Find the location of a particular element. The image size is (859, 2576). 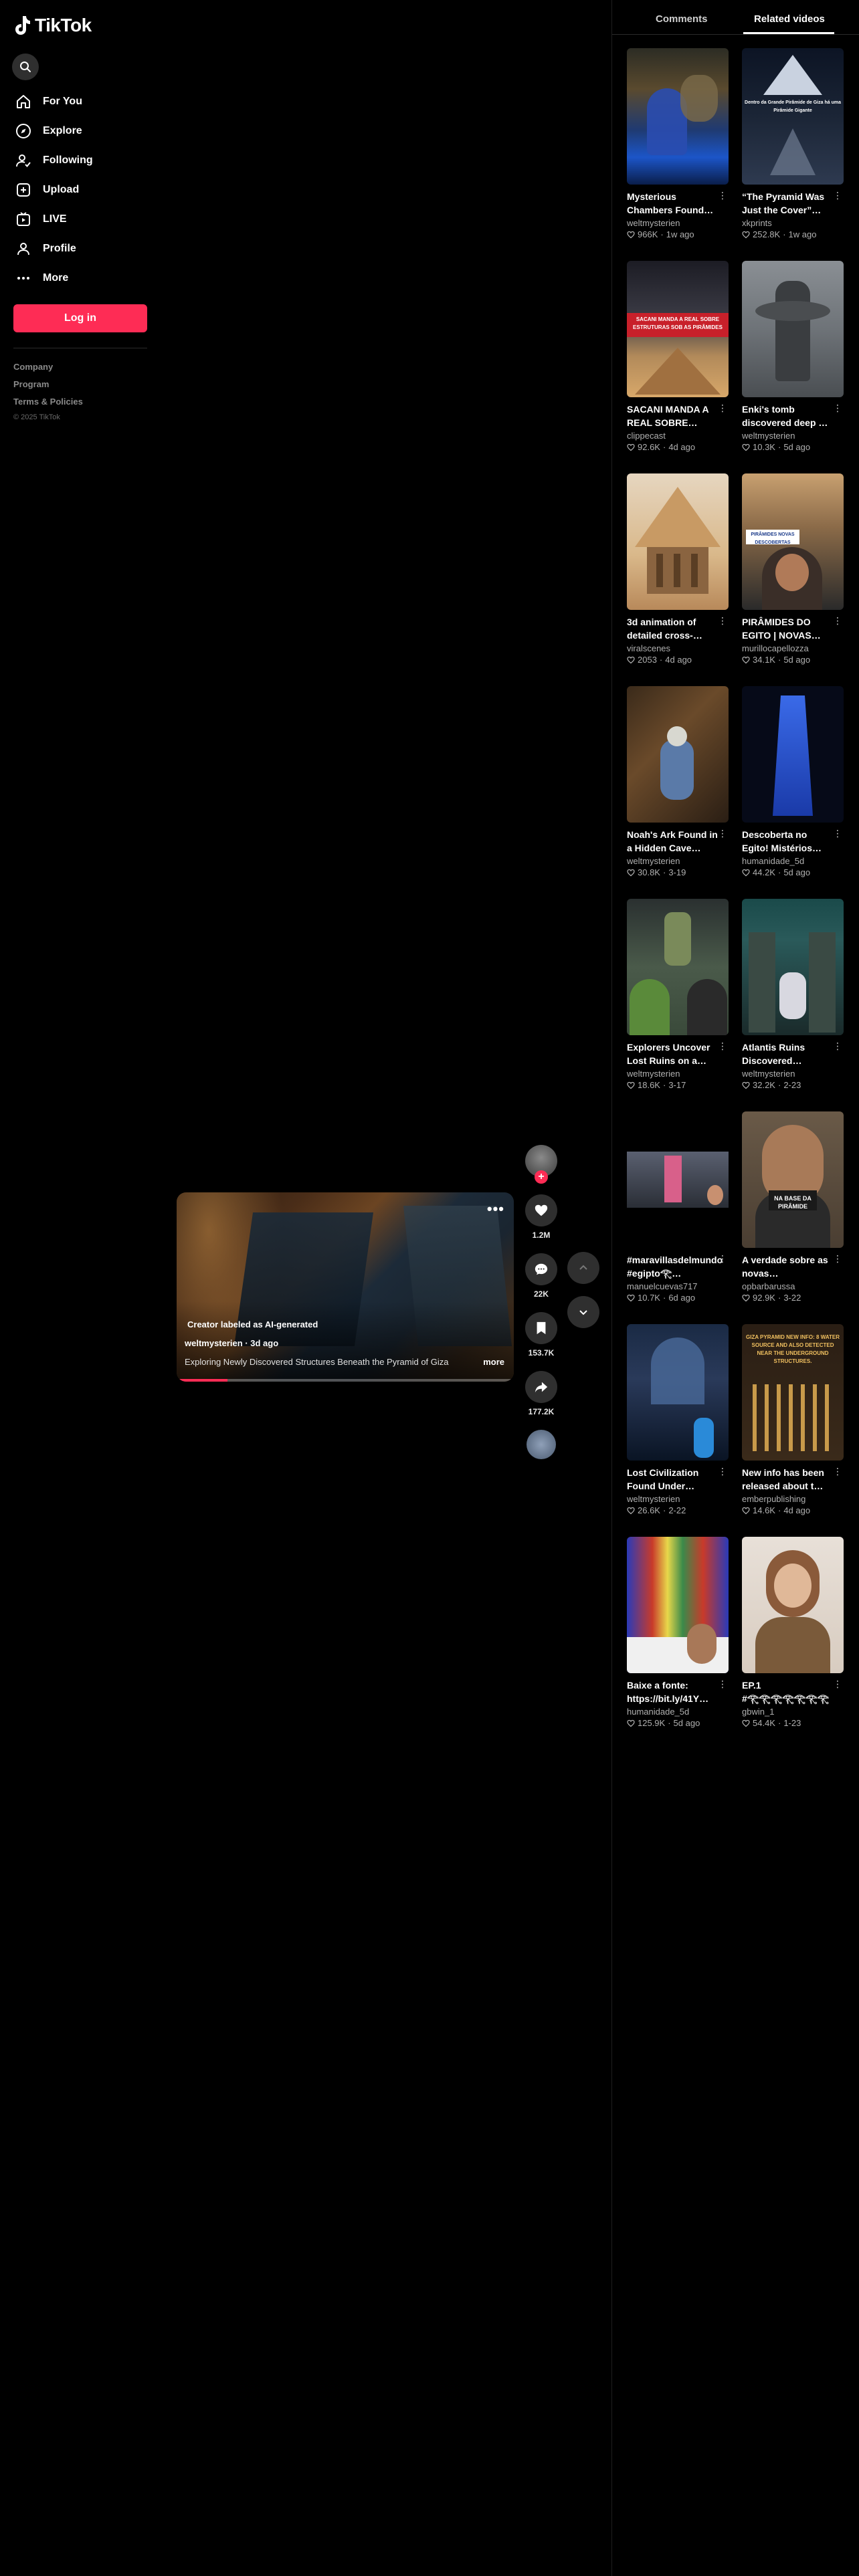

login-button: Log in is located at coordinates (80, 318).